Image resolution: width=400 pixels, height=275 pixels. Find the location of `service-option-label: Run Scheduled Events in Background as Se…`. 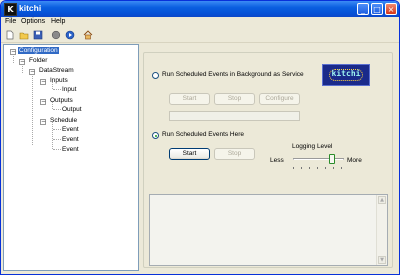

service-option-label: Run Scheduled Events in Background as Se… is located at coordinates (233, 74).